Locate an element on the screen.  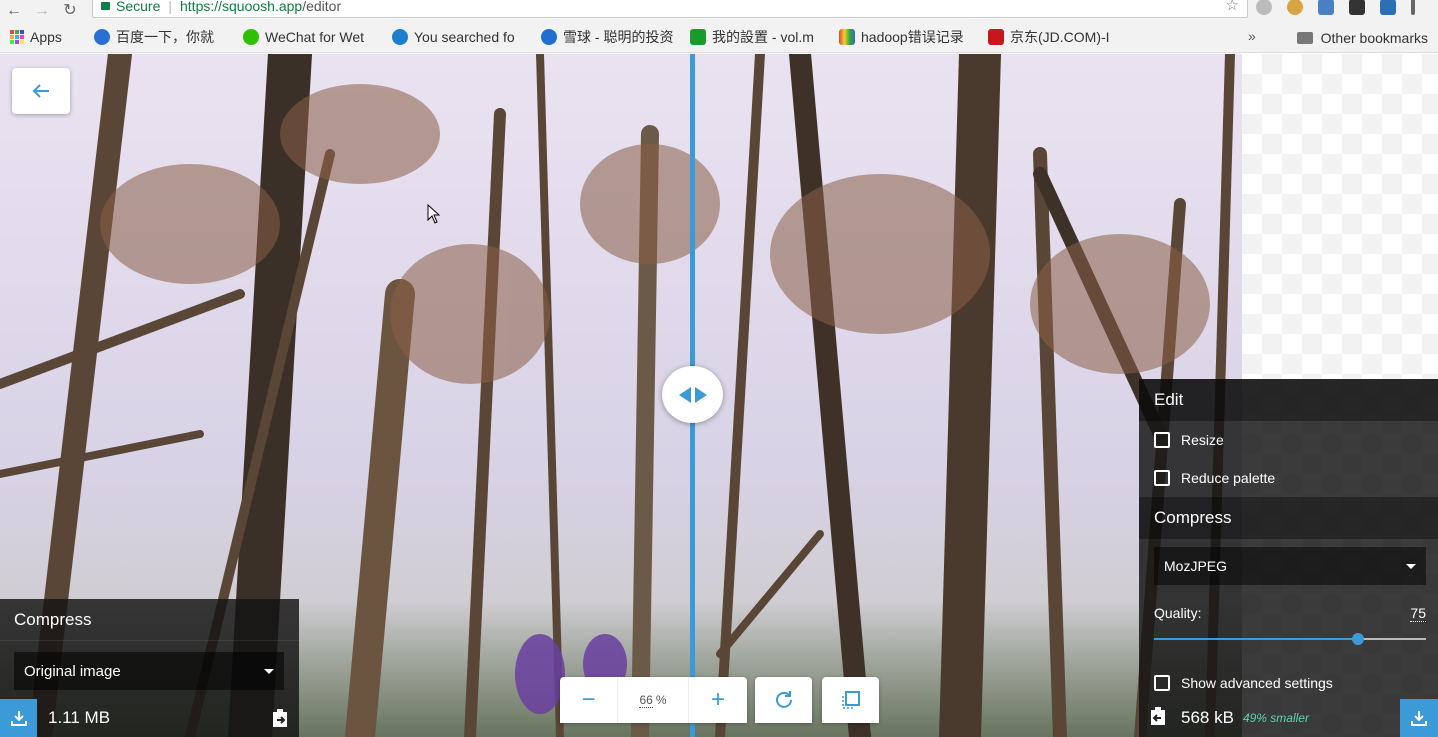
translate-icon is located at coordinates (1357, 7).